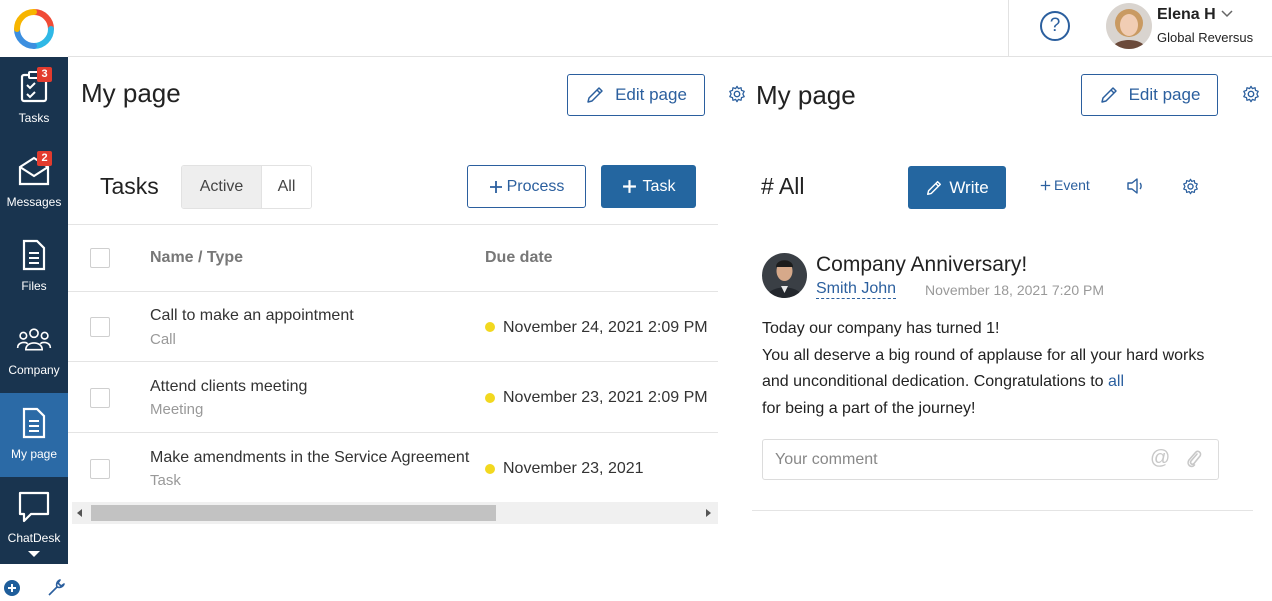  Describe the element at coordinates (1055, 26) in the screenshot. I see `help-button: ?` at that location.